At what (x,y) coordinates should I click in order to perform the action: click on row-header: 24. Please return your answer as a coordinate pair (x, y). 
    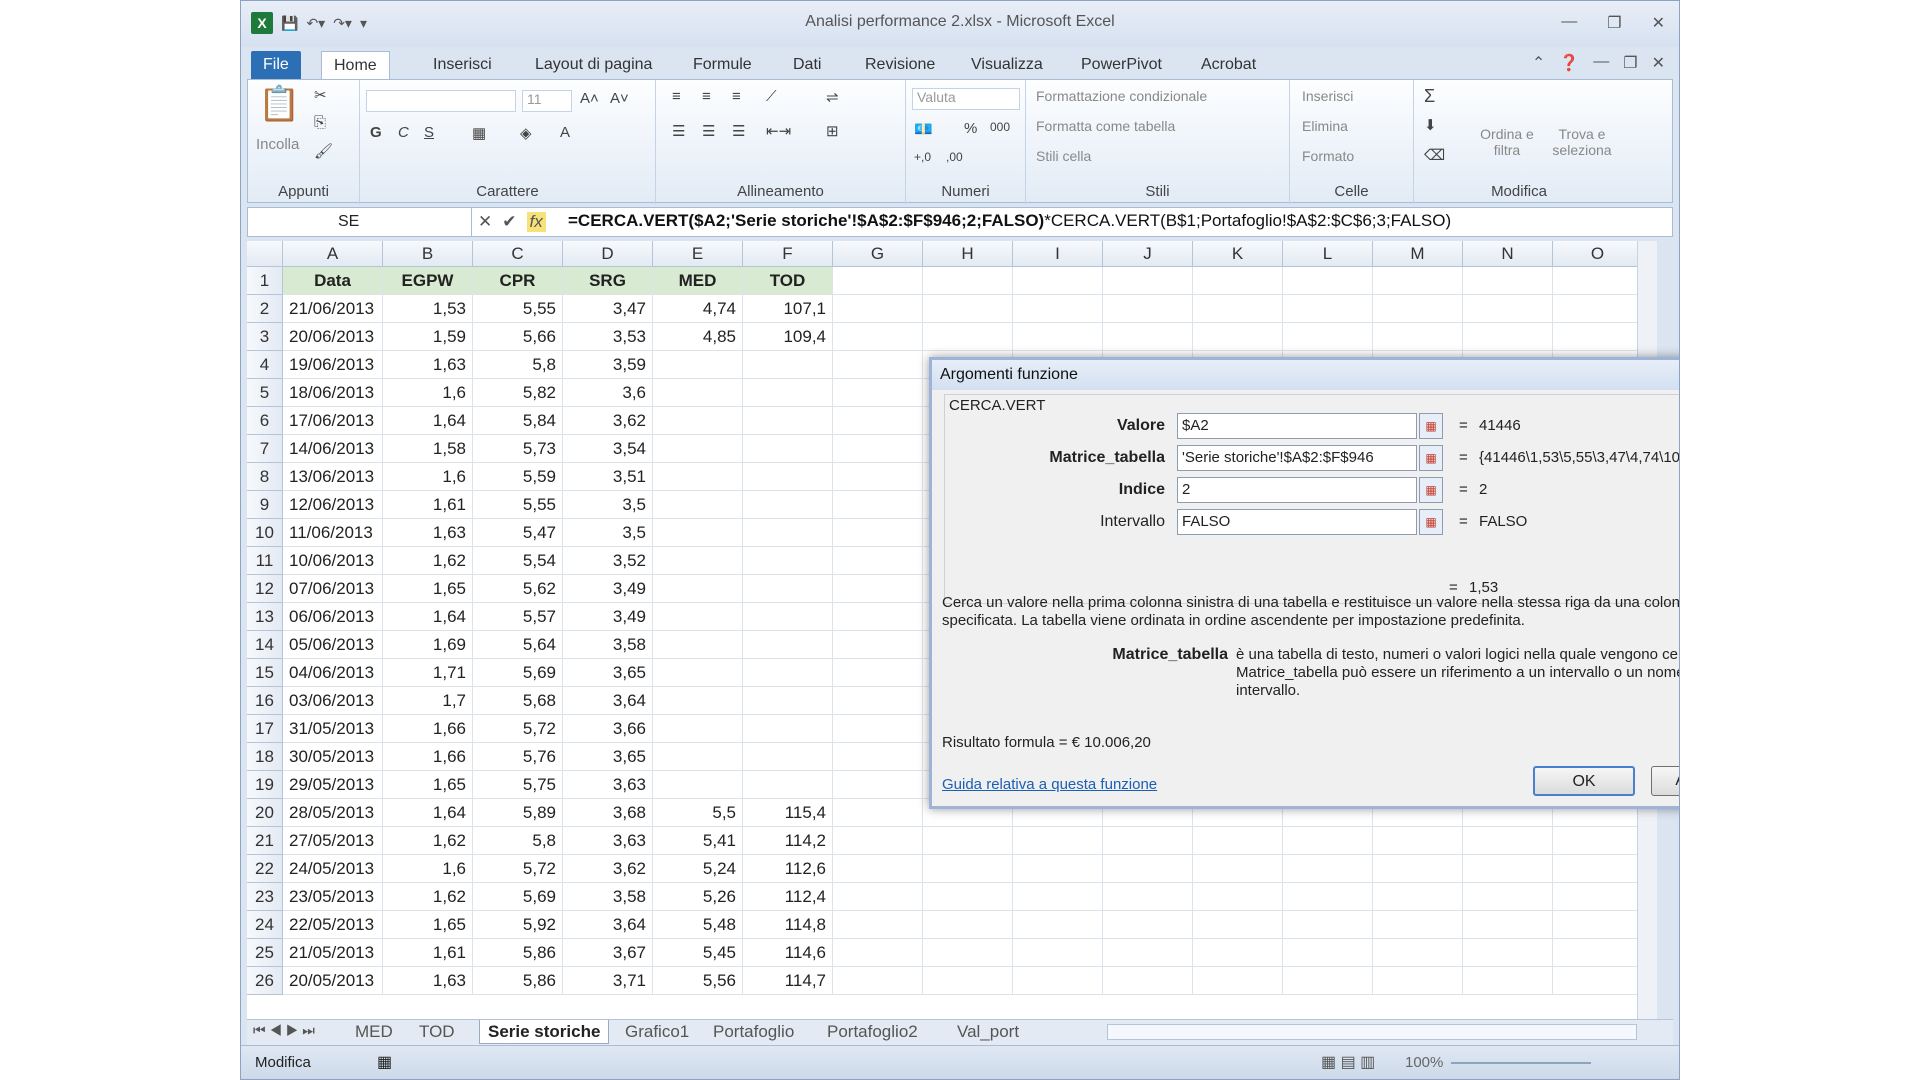
    Looking at the image, I should click on (265, 925).